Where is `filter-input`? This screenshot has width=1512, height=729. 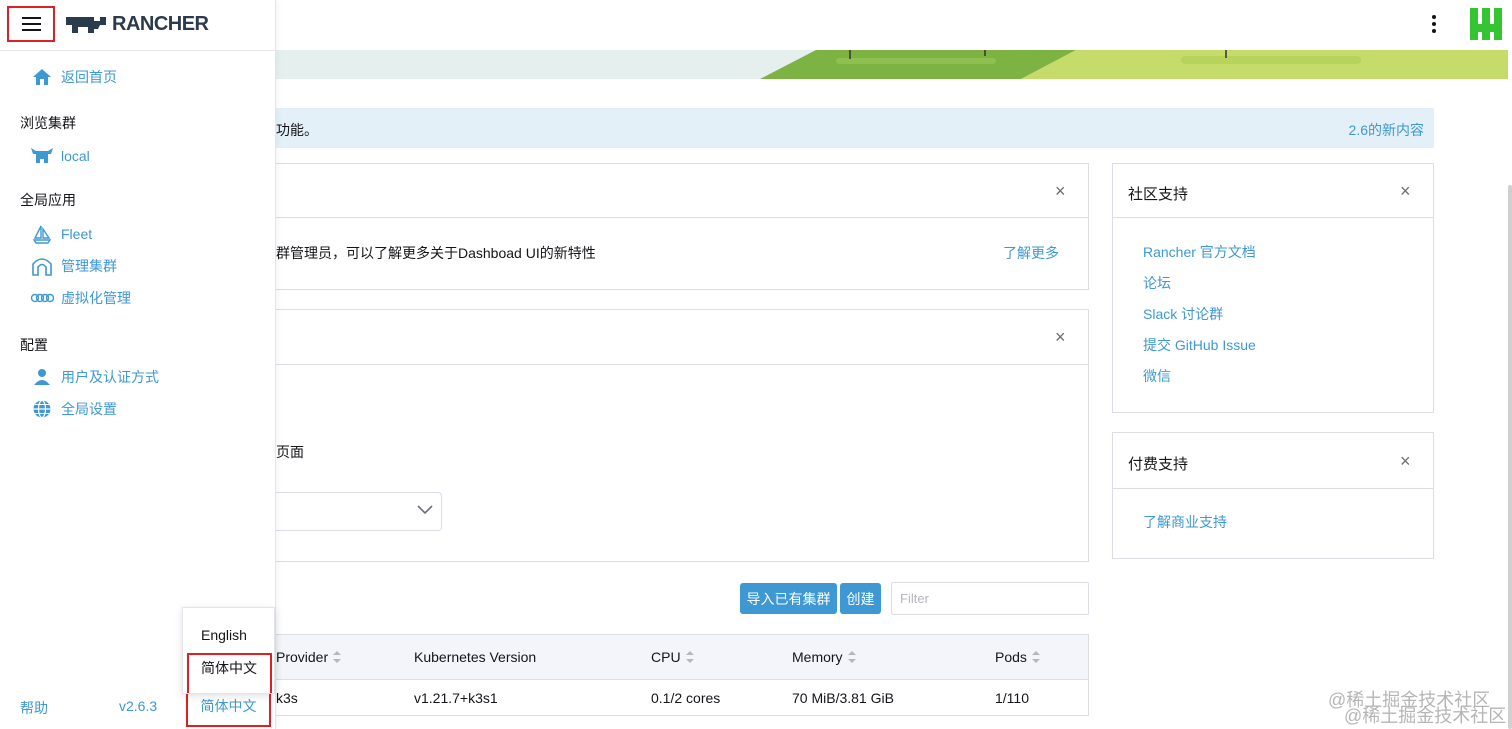
filter-input is located at coordinates (990, 598).